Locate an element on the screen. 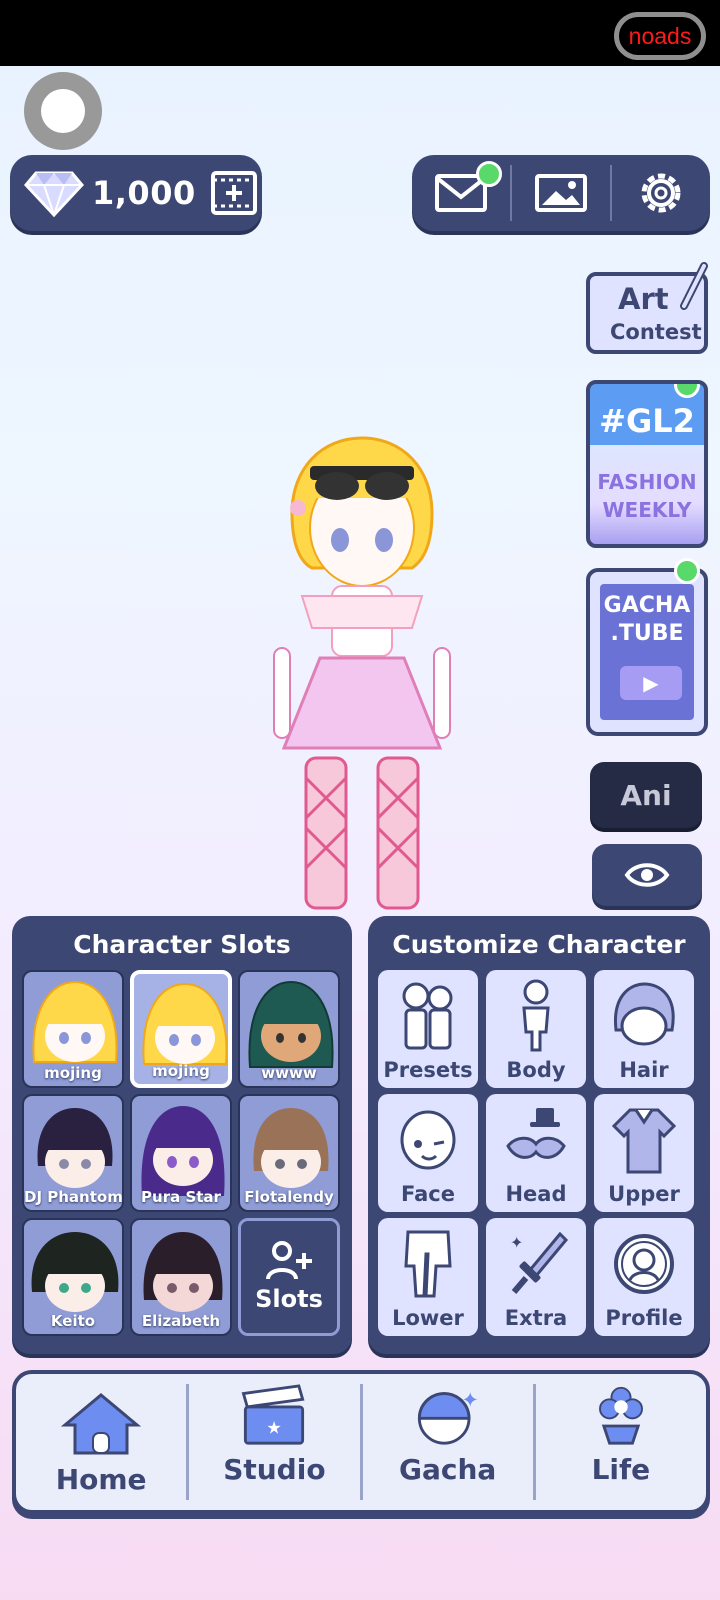  eye-icon is located at coordinates (647, 875).